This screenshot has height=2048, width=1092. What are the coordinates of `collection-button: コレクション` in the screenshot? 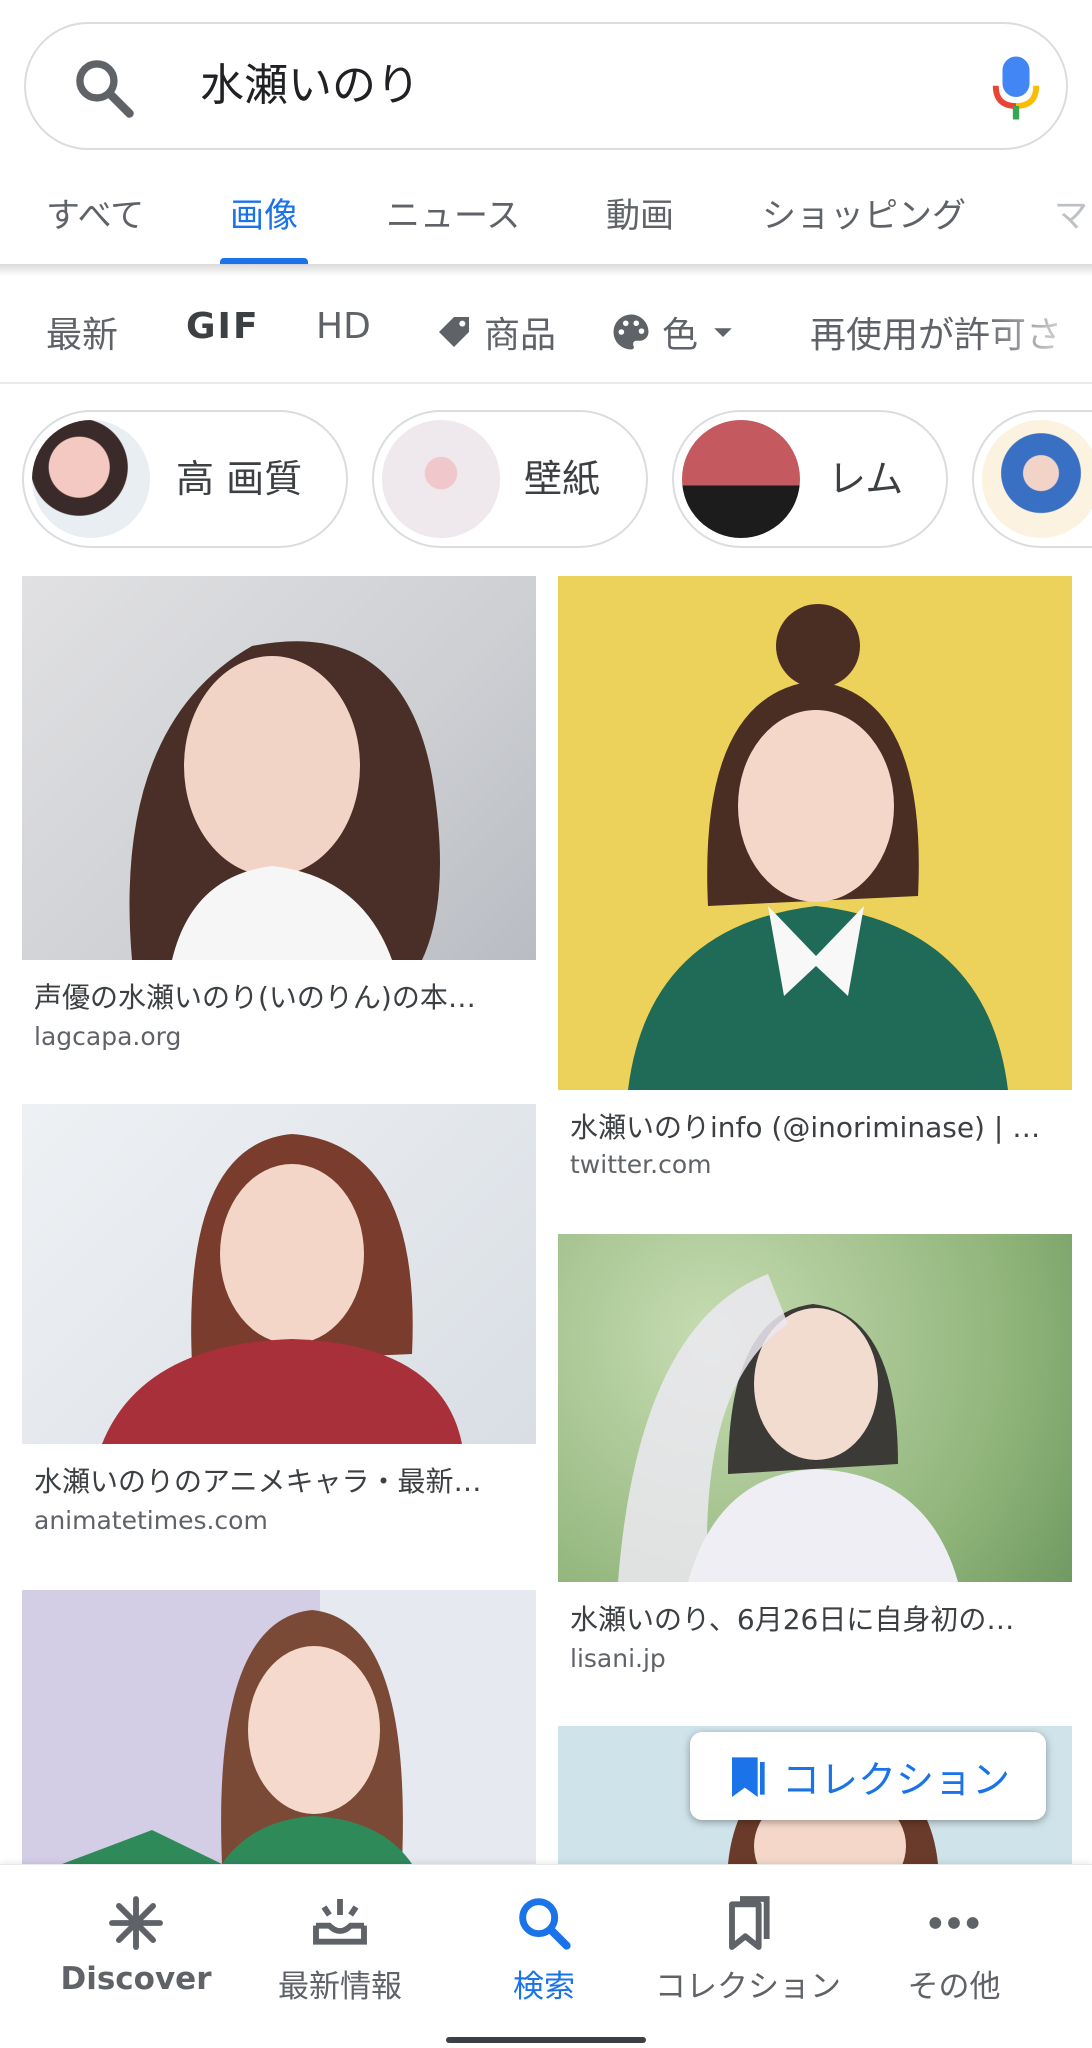 It's located at (868, 1776).